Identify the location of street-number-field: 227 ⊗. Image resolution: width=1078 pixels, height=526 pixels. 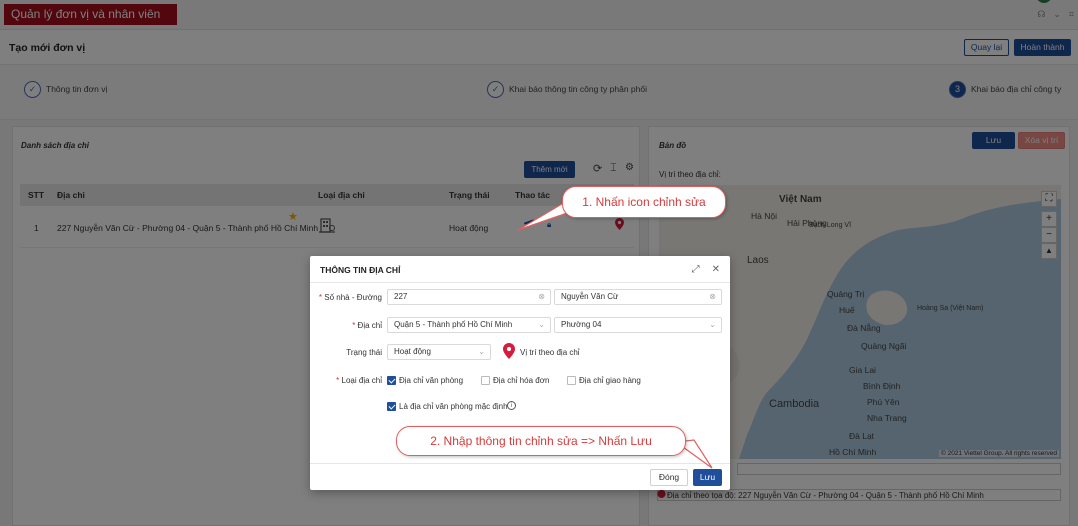
(469, 297).